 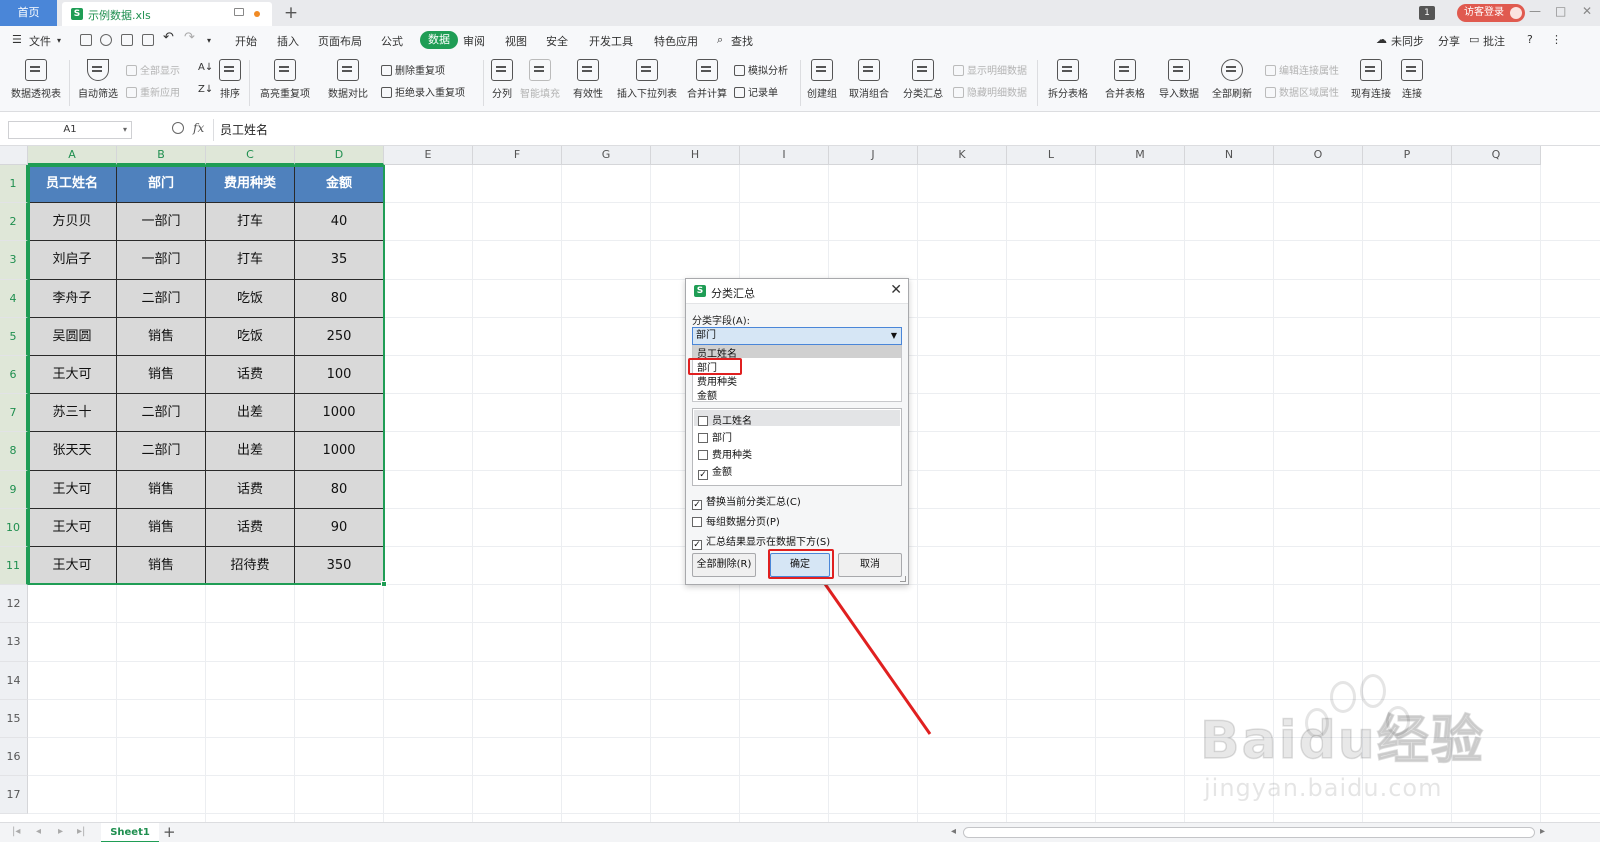 What do you see at coordinates (1232, 79) in the screenshot?
I see `refresh-all-button: 全部刷新` at bounding box center [1232, 79].